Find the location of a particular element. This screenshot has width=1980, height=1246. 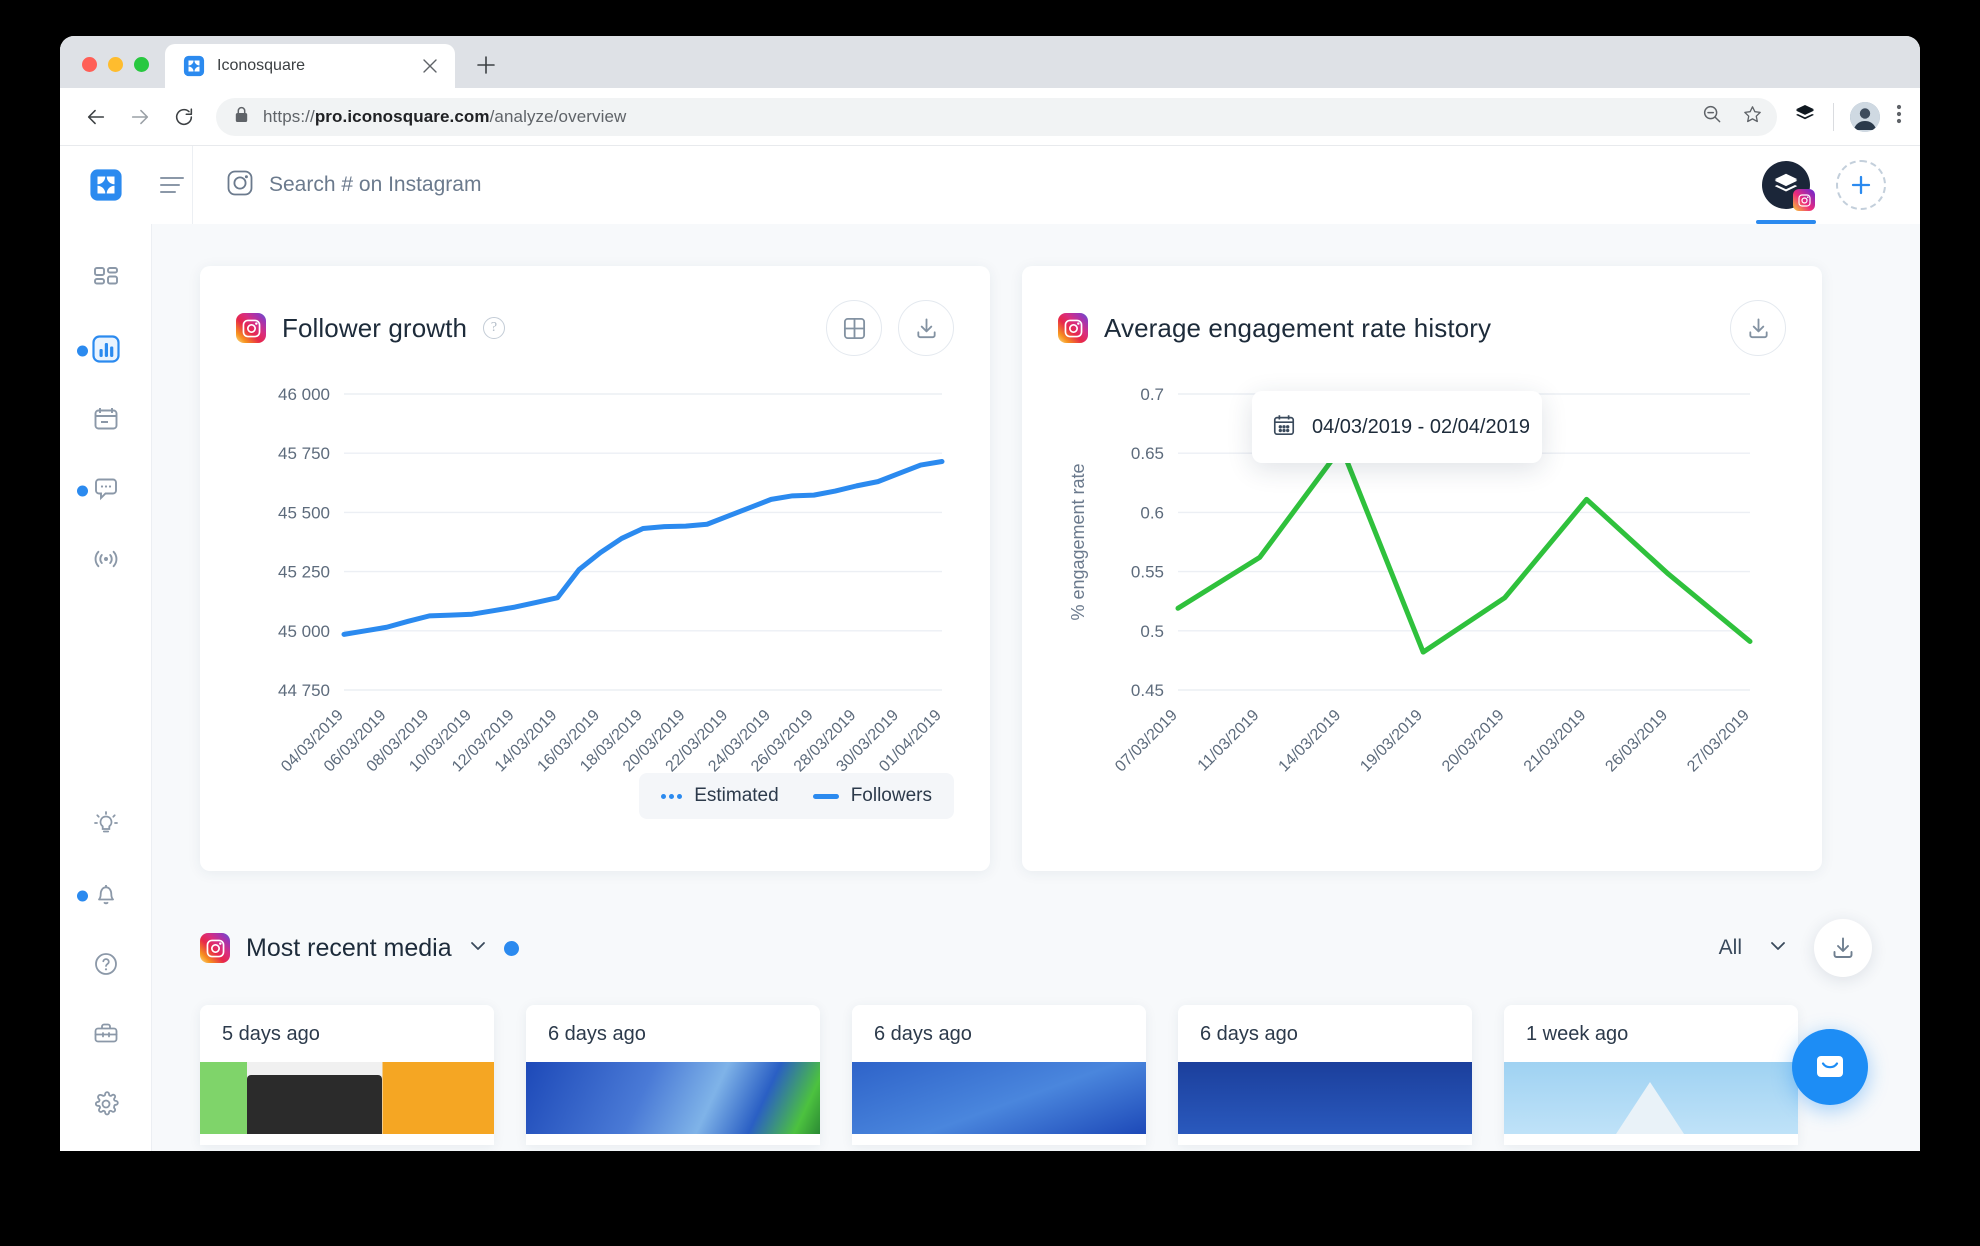

iconosquare-logo-icon is located at coordinates (106, 185).